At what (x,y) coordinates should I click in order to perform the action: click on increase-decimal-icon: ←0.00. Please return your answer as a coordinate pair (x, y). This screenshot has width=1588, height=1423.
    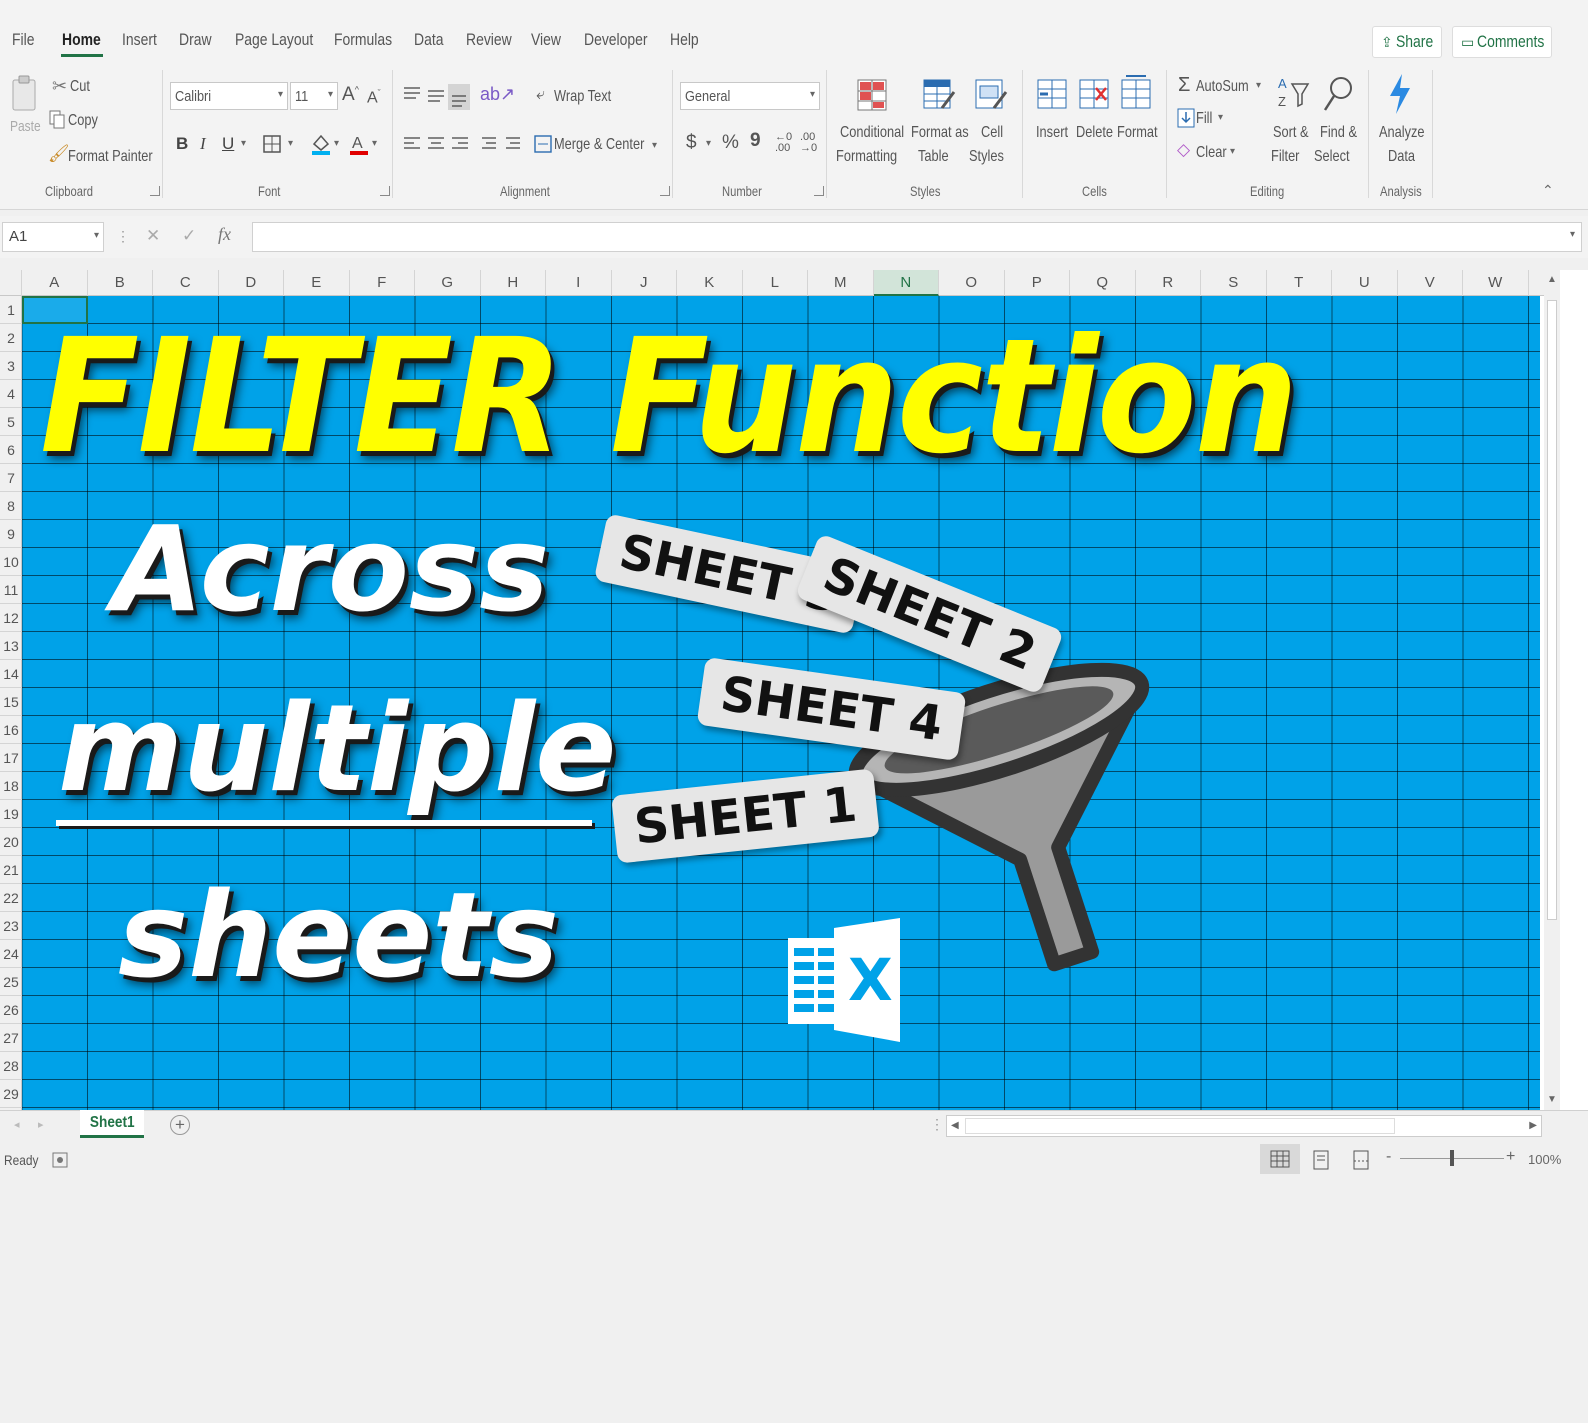
    Looking at the image, I should click on (783, 143).